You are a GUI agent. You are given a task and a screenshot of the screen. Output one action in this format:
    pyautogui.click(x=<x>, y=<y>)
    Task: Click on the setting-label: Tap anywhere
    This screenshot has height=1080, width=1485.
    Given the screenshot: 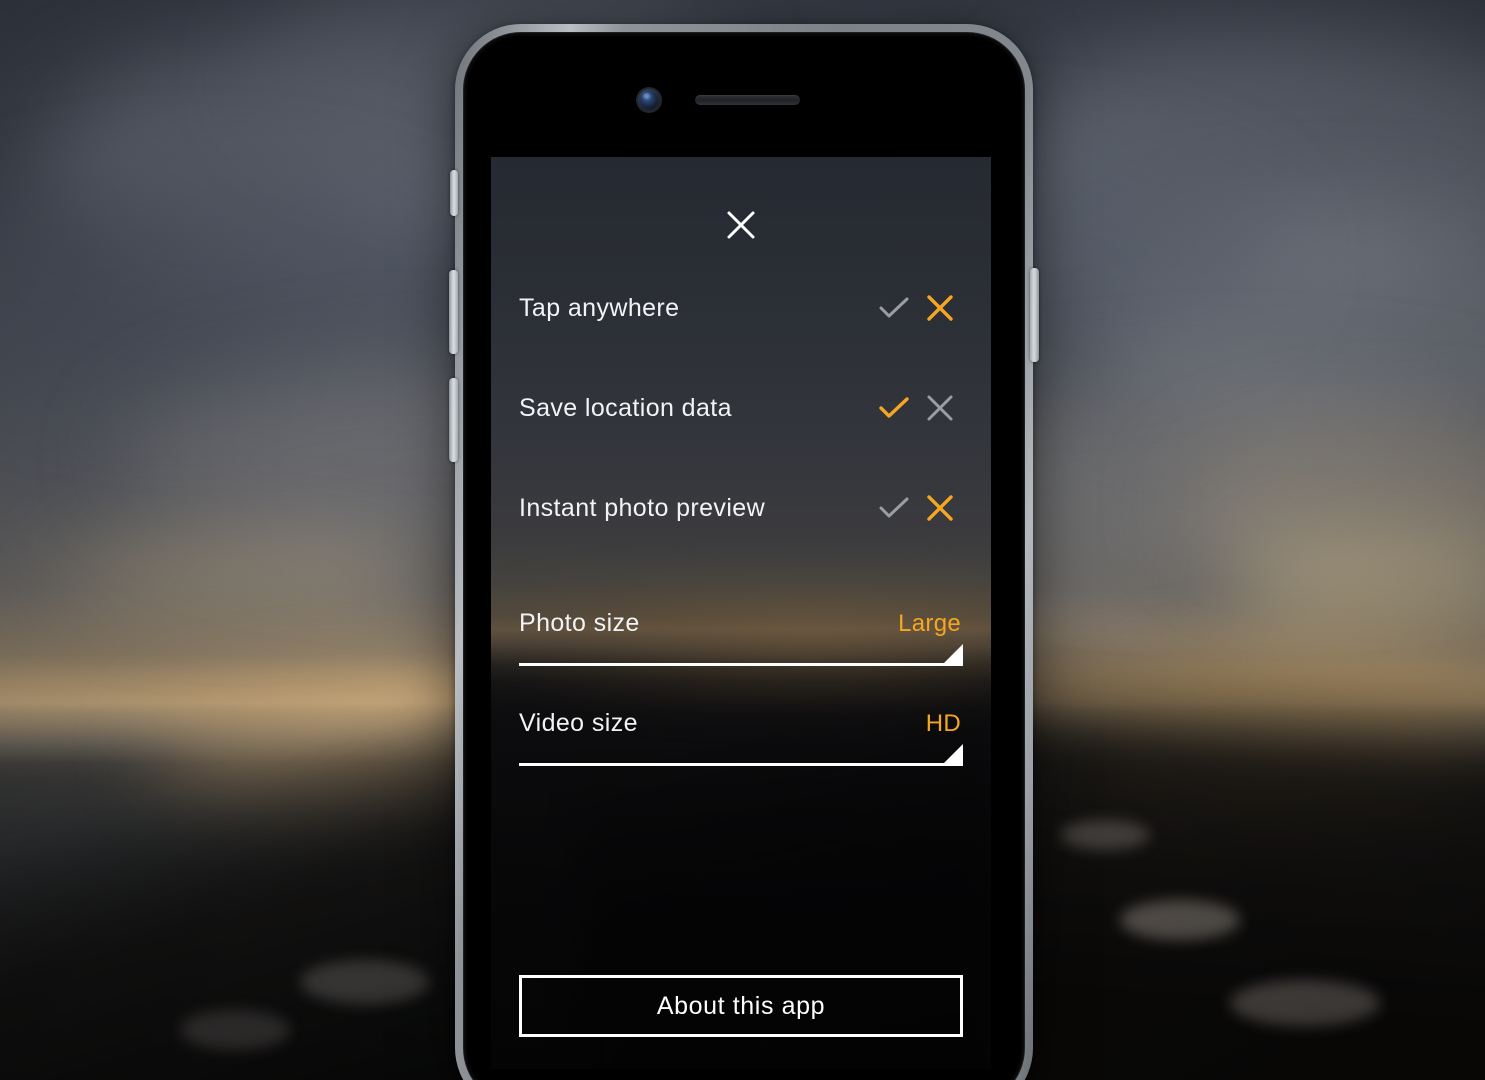 What is the action you would take?
    pyautogui.click(x=599, y=307)
    